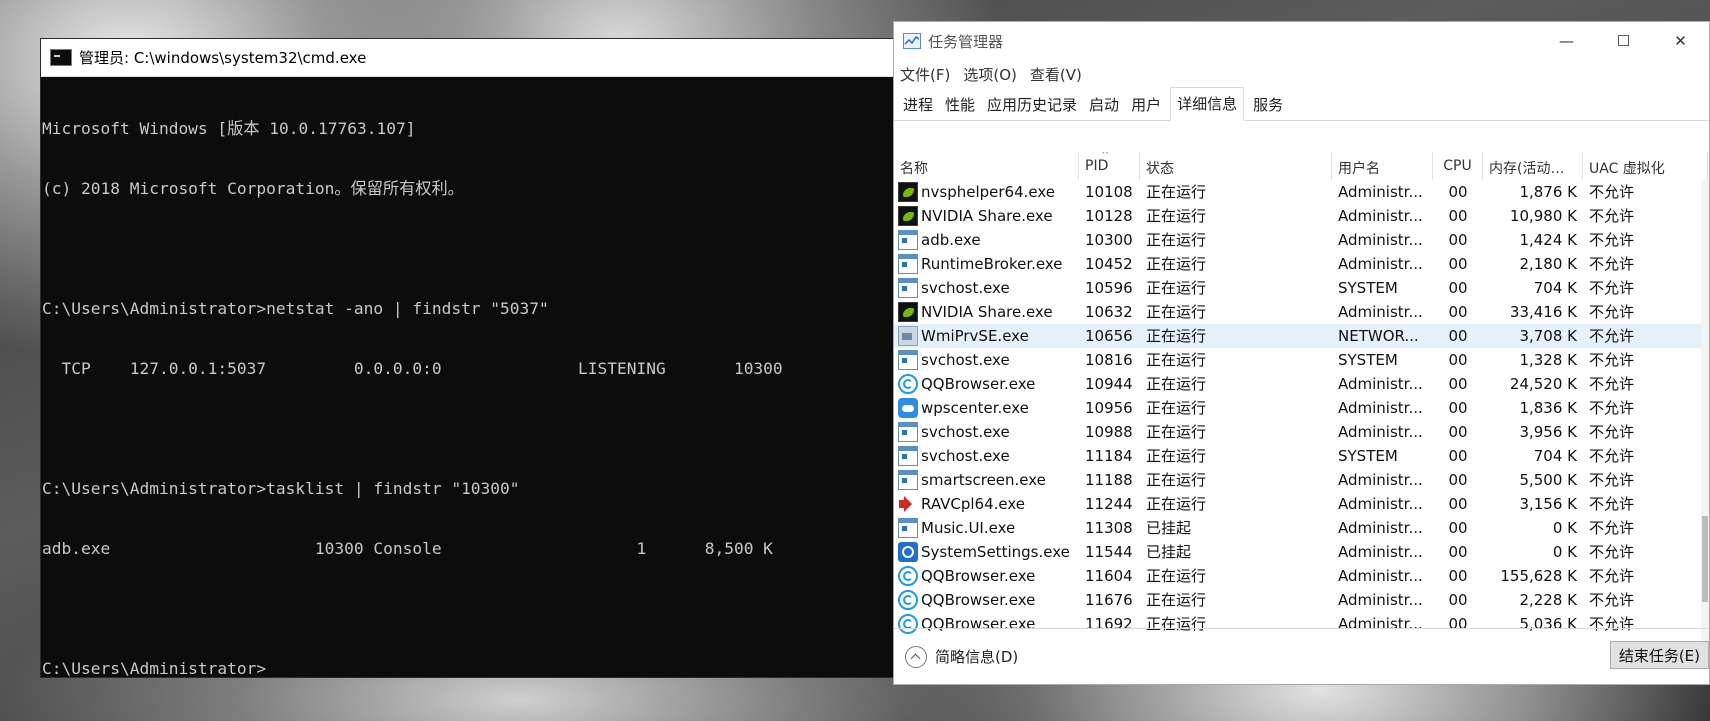 The height and width of the screenshot is (721, 1710). I want to click on table-header: 名称 ^ PID 状态 用户名 CPU 内存(活动… UAC 虚拟化, so click(1301, 166).